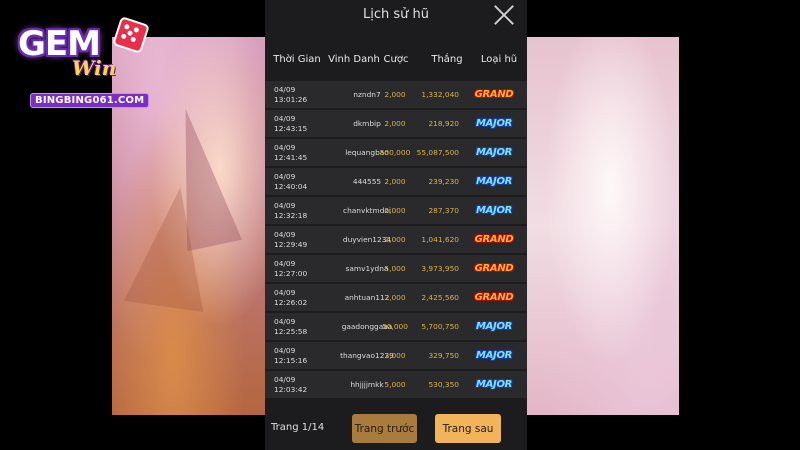 The image size is (800, 450). I want to click on column-header-type: Loại hũ, so click(499, 59).